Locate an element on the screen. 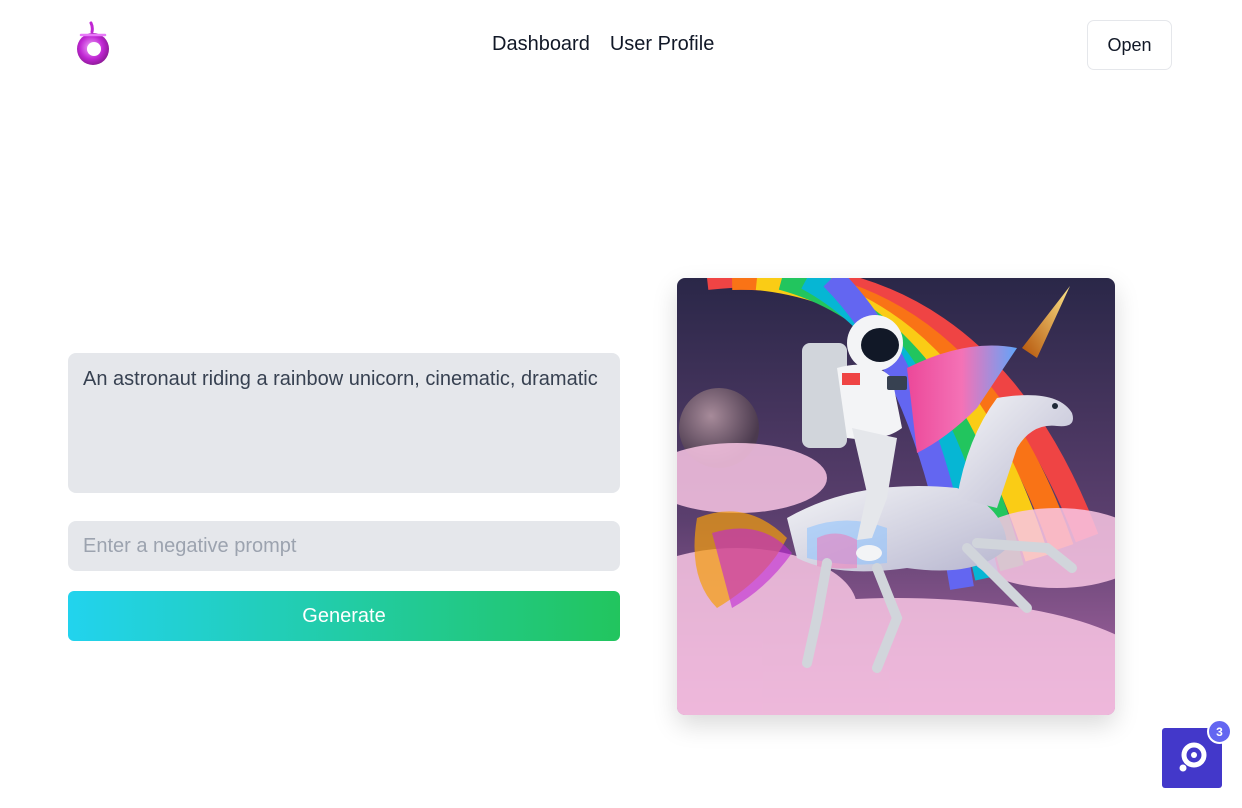 The image size is (1242, 808). fruit-logo-icon is located at coordinates (93, 45).